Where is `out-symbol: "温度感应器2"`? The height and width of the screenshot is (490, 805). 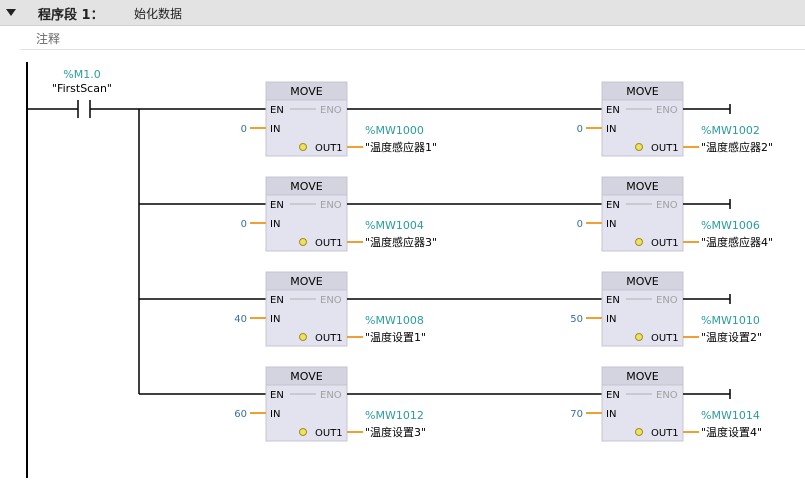 out-symbol: "温度感应器2" is located at coordinates (737, 147).